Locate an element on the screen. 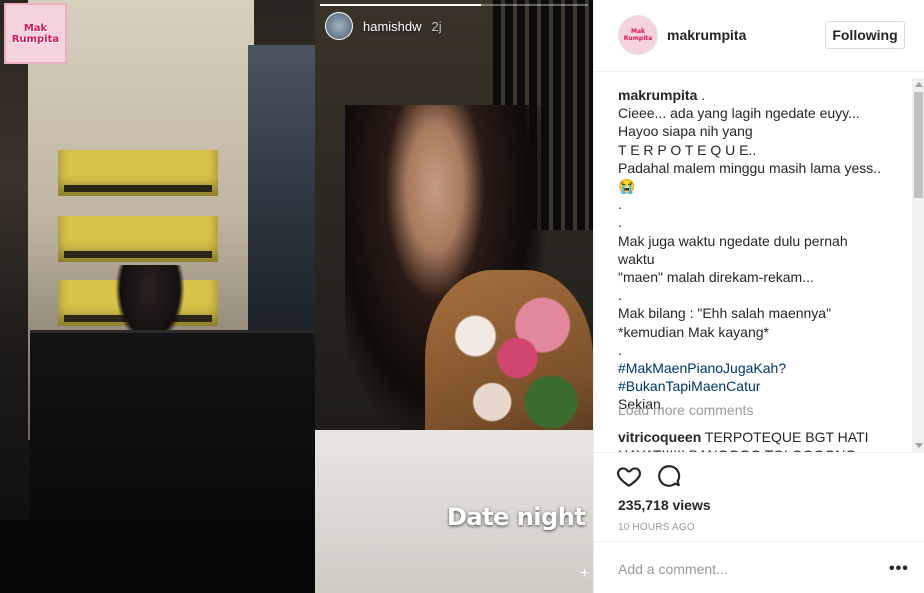 The height and width of the screenshot is (593, 924). story-progress-fill is located at coordinates (400, 5).